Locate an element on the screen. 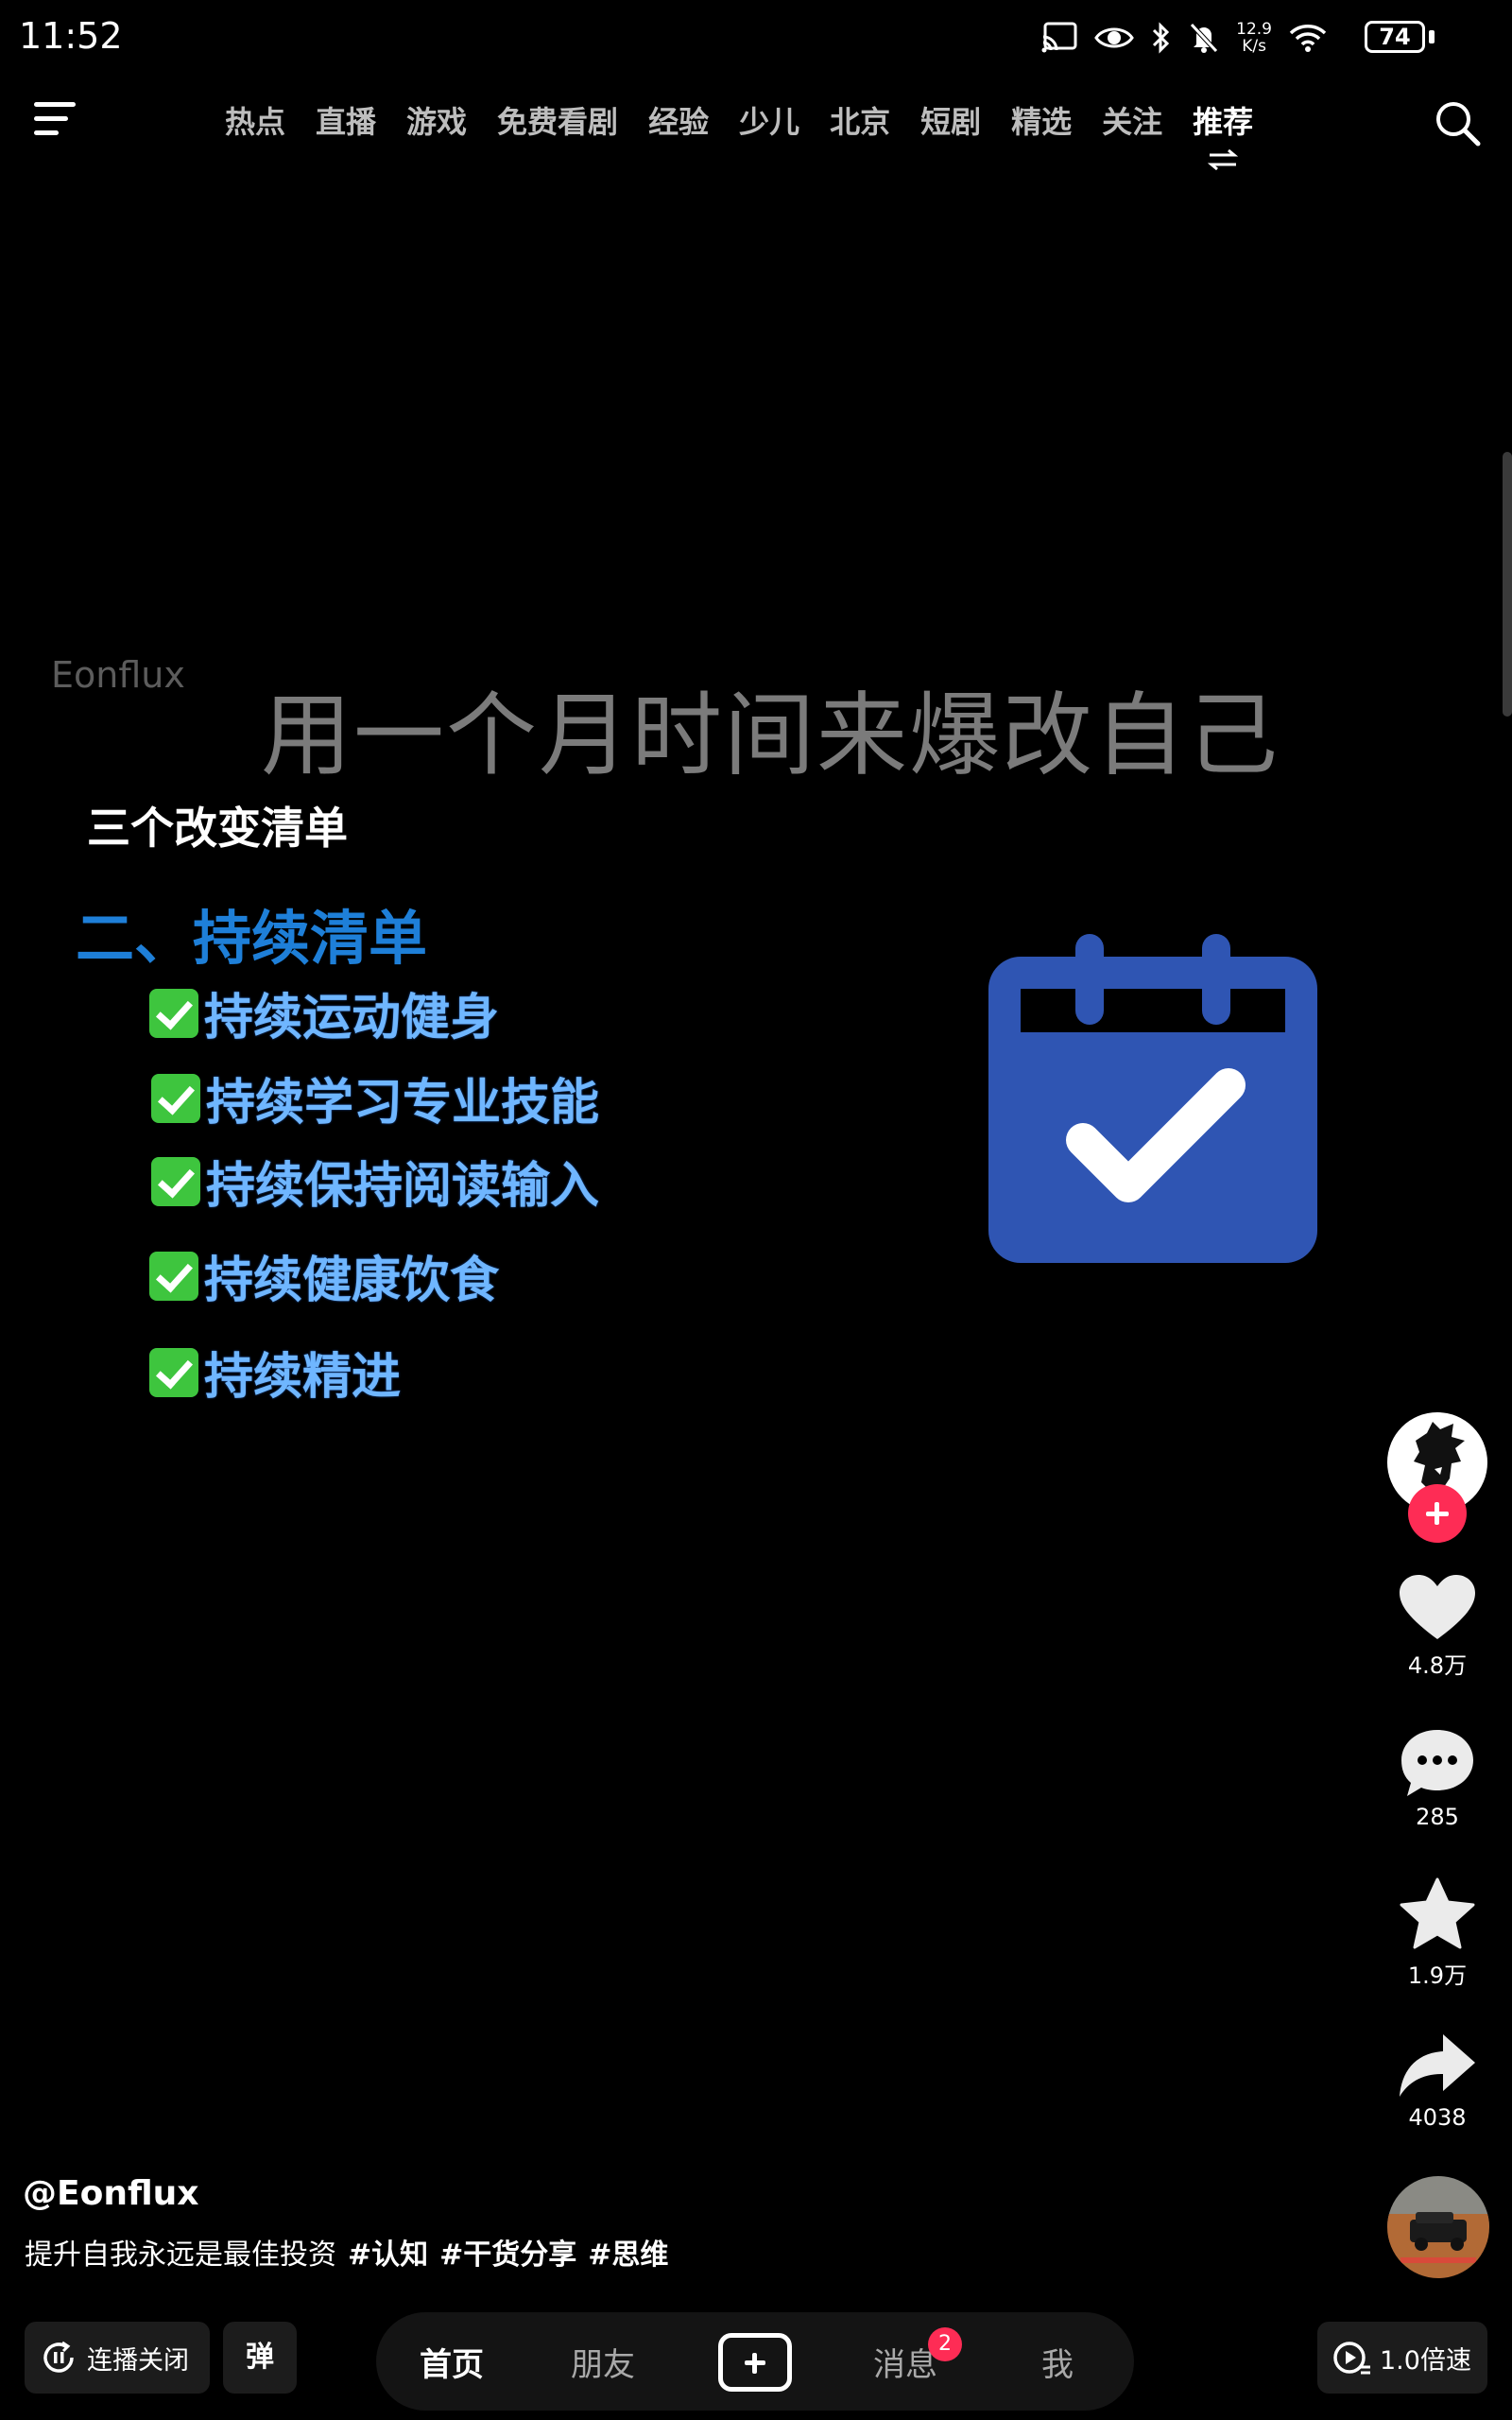 The height and width of the screenshot is (2420, 1512). share-button: 4038 is located at coordinates (1437, 2081).